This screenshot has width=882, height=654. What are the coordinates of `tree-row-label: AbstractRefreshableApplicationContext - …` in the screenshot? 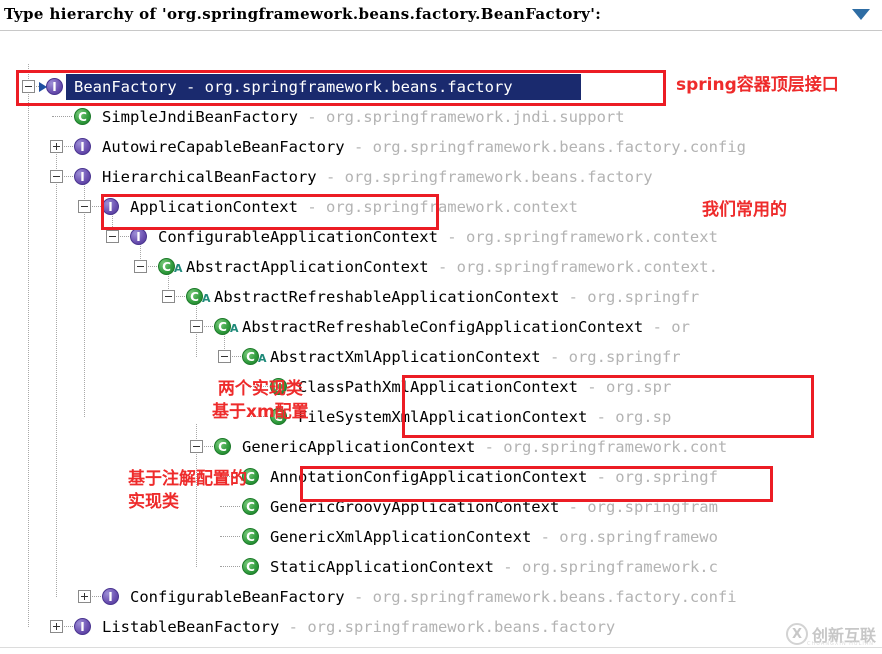 It's located at (456, 297).